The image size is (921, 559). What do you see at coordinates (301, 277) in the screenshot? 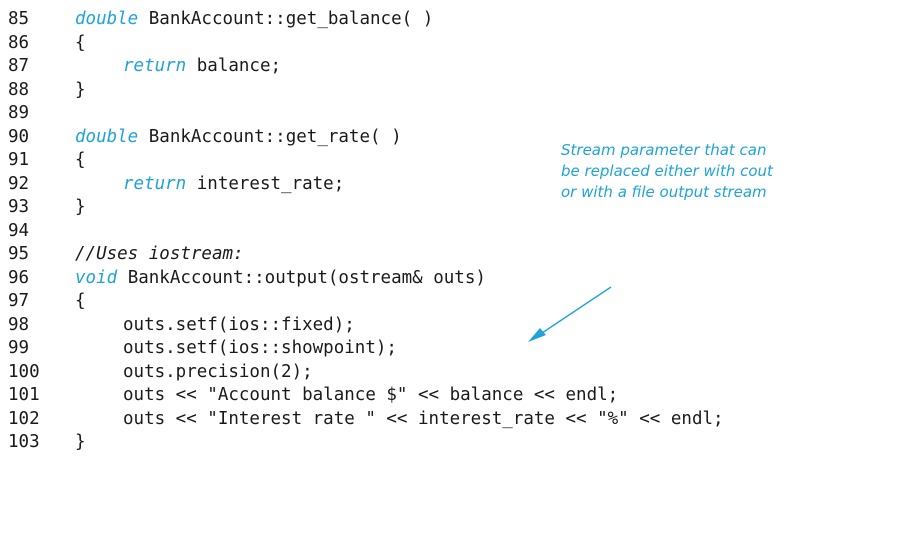
I see `code-token: BankAccount::output(ostream& outs)` at bounding box center [301, 277].